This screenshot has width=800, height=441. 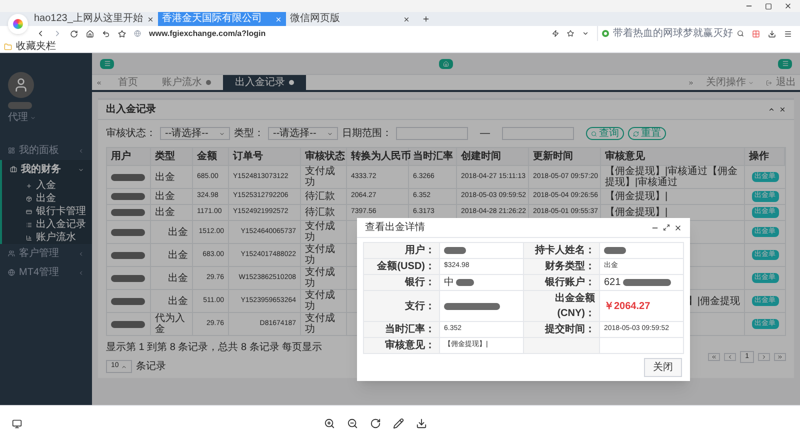 I want to click on field-label: 金额(USD)：, so click(x=402, y=266).